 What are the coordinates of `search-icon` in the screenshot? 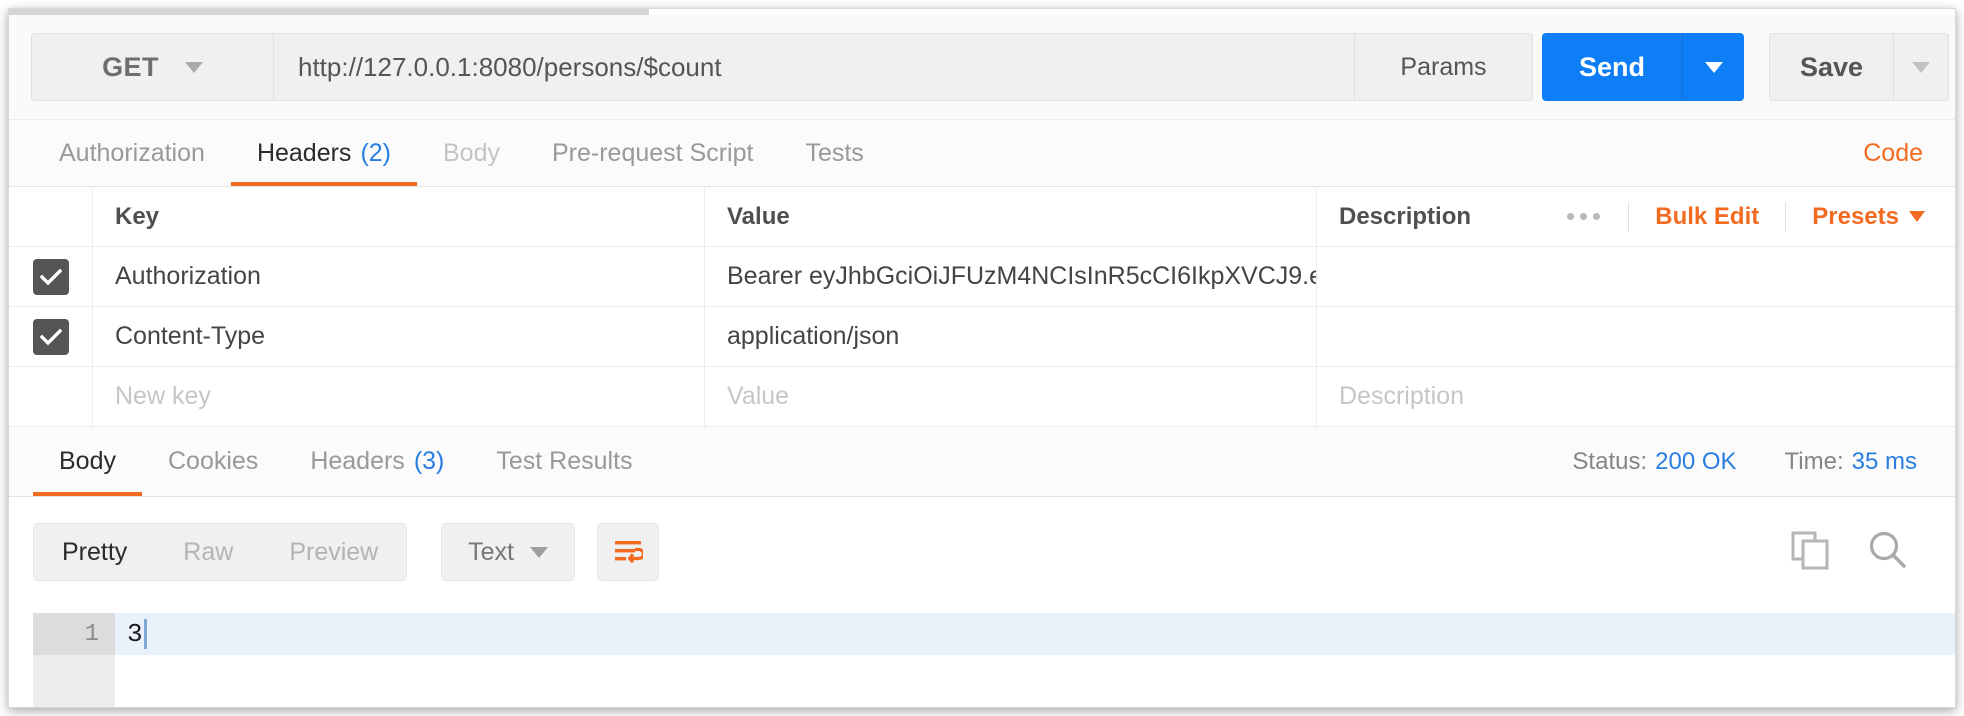 It's located at (1888, 552).